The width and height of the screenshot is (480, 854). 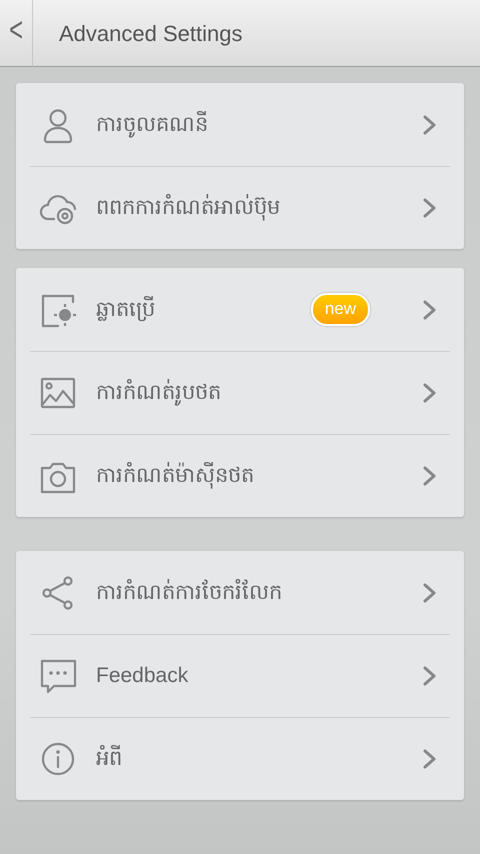 I want to click on settings-row: ពពកការកំណត់អាល់ប៊ុម, so click(x=240, y=207).